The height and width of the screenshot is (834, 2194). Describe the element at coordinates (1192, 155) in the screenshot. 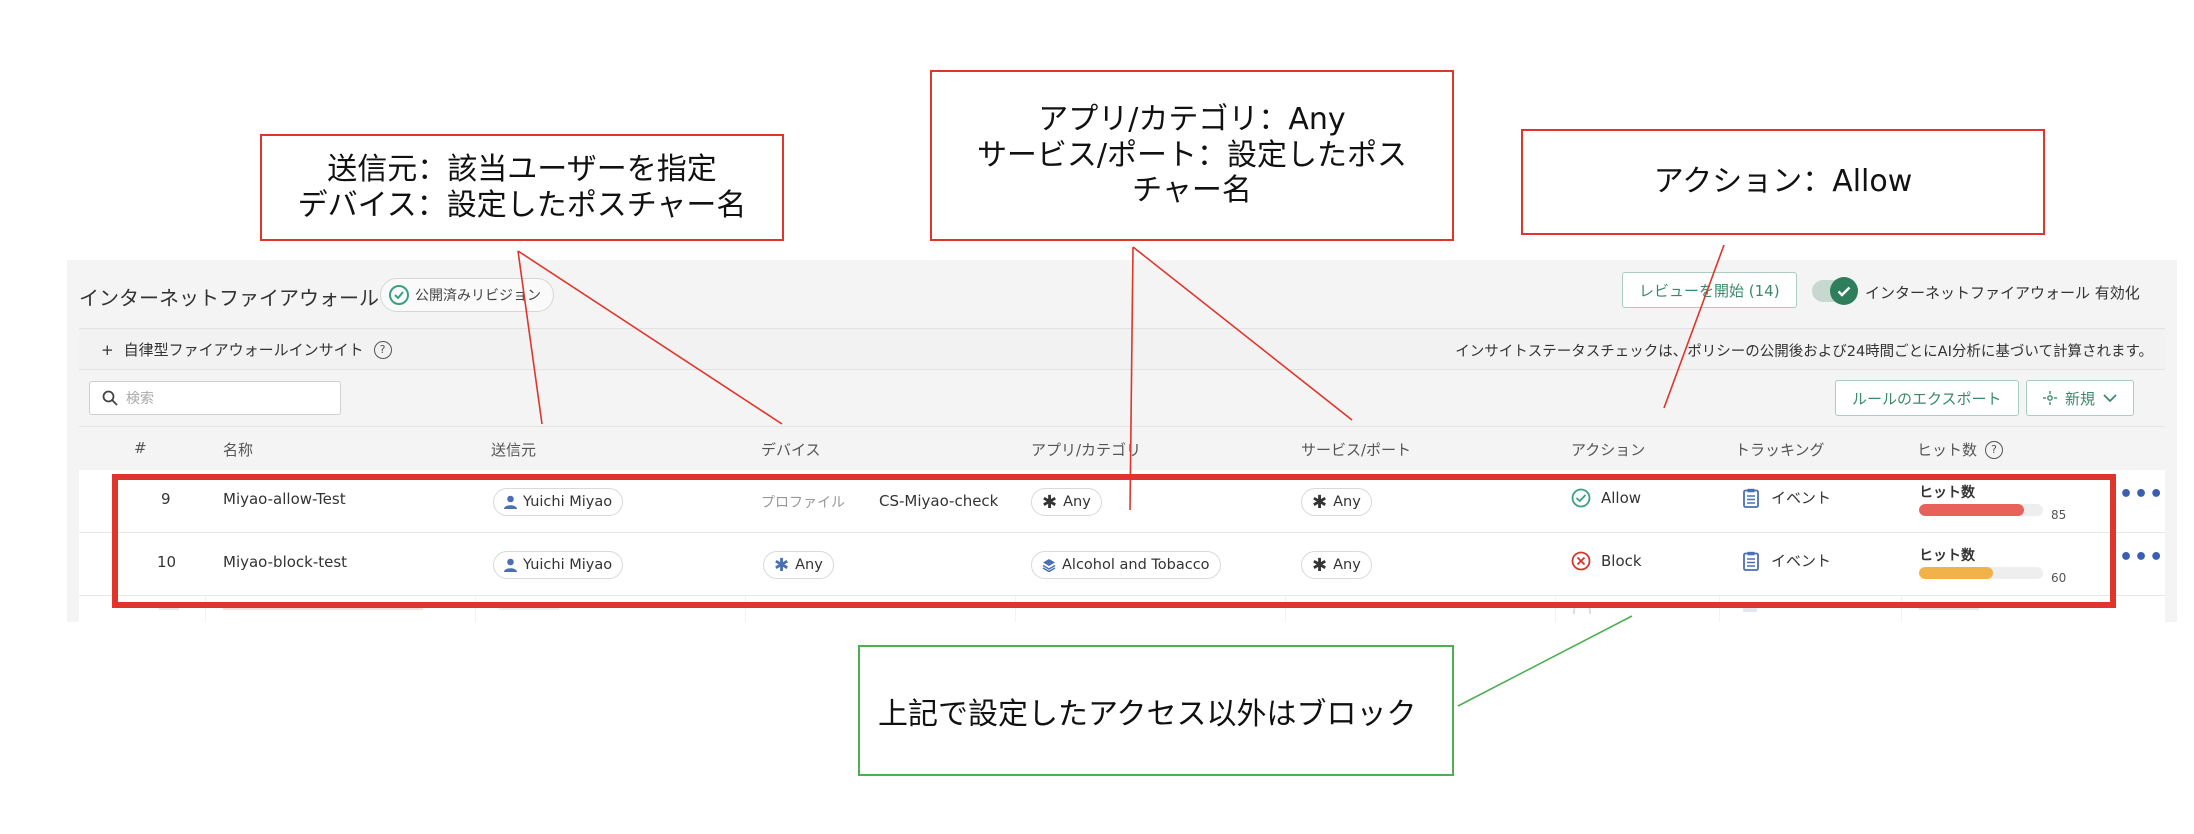

I see `callout-app-service: アプリ/カテゴリ：Any サービス/ポート：設定したポス チャー名` at that location.